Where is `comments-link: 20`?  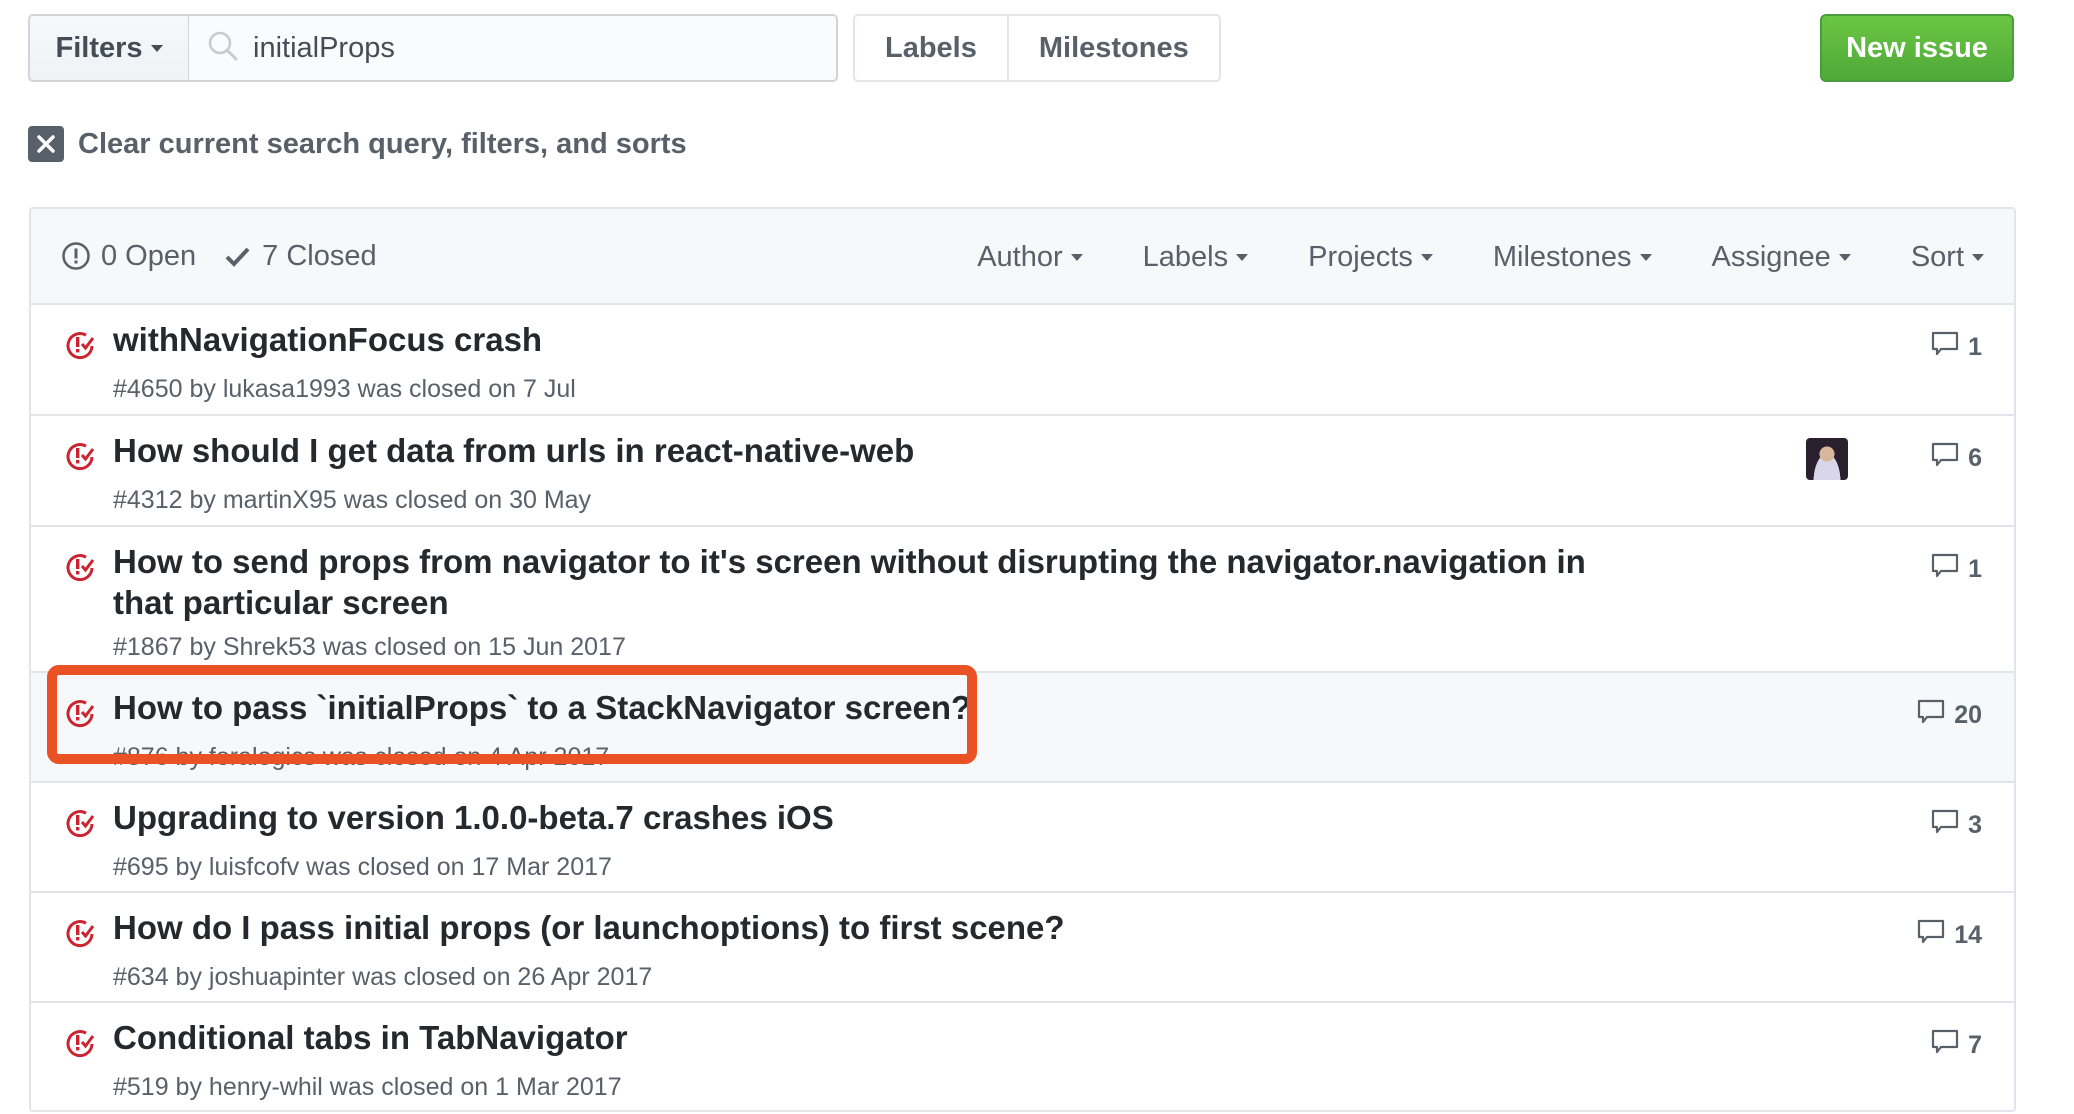 comments-link: 20 is located at coordinates (1949, 715).